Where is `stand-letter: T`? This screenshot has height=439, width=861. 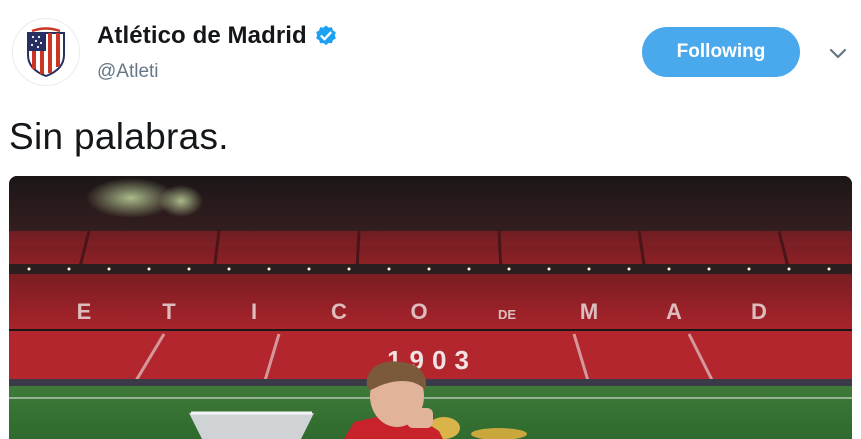
stand-letter: T is located at coordinates (169, 311).